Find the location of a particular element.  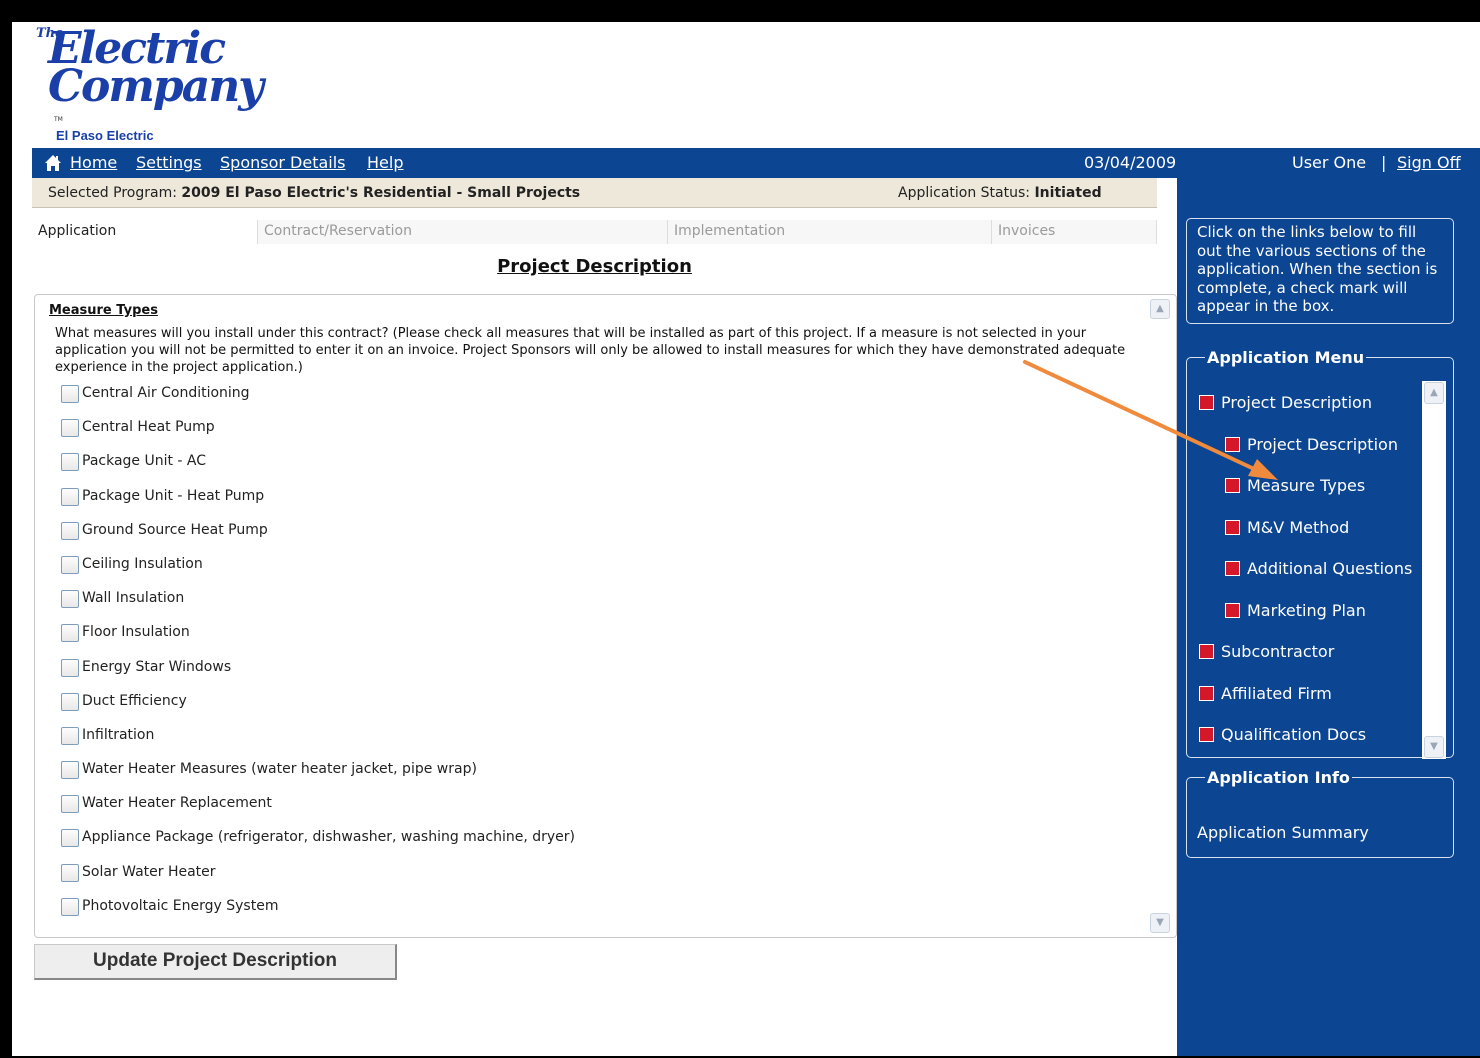

measure-label: Energy Star Windows is located at coordinates (157, 666).